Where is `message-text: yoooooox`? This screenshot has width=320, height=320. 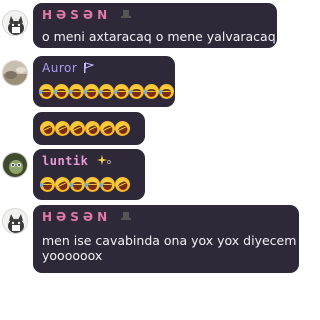
message-text: yoooooox is located at coordinates (72, 255).